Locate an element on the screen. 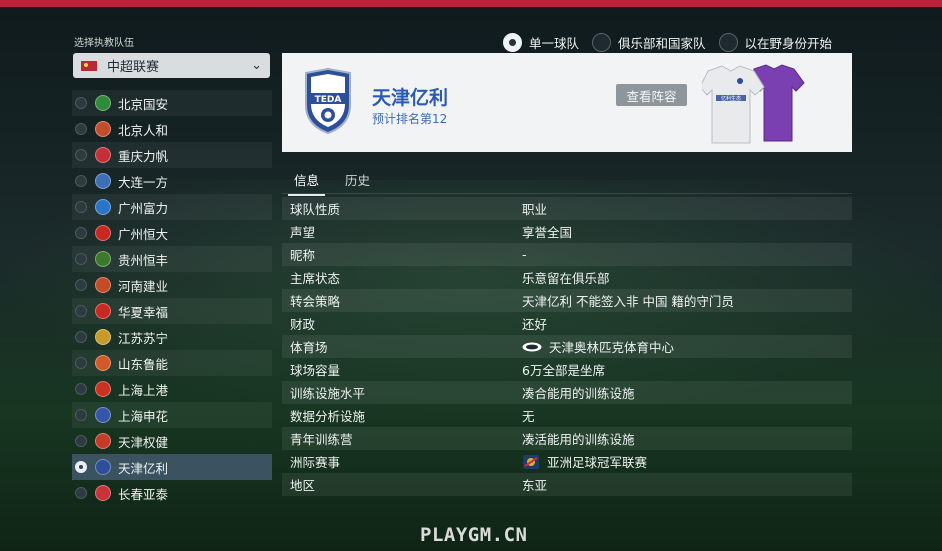  info-value: - is located at coordinates (524, 254).